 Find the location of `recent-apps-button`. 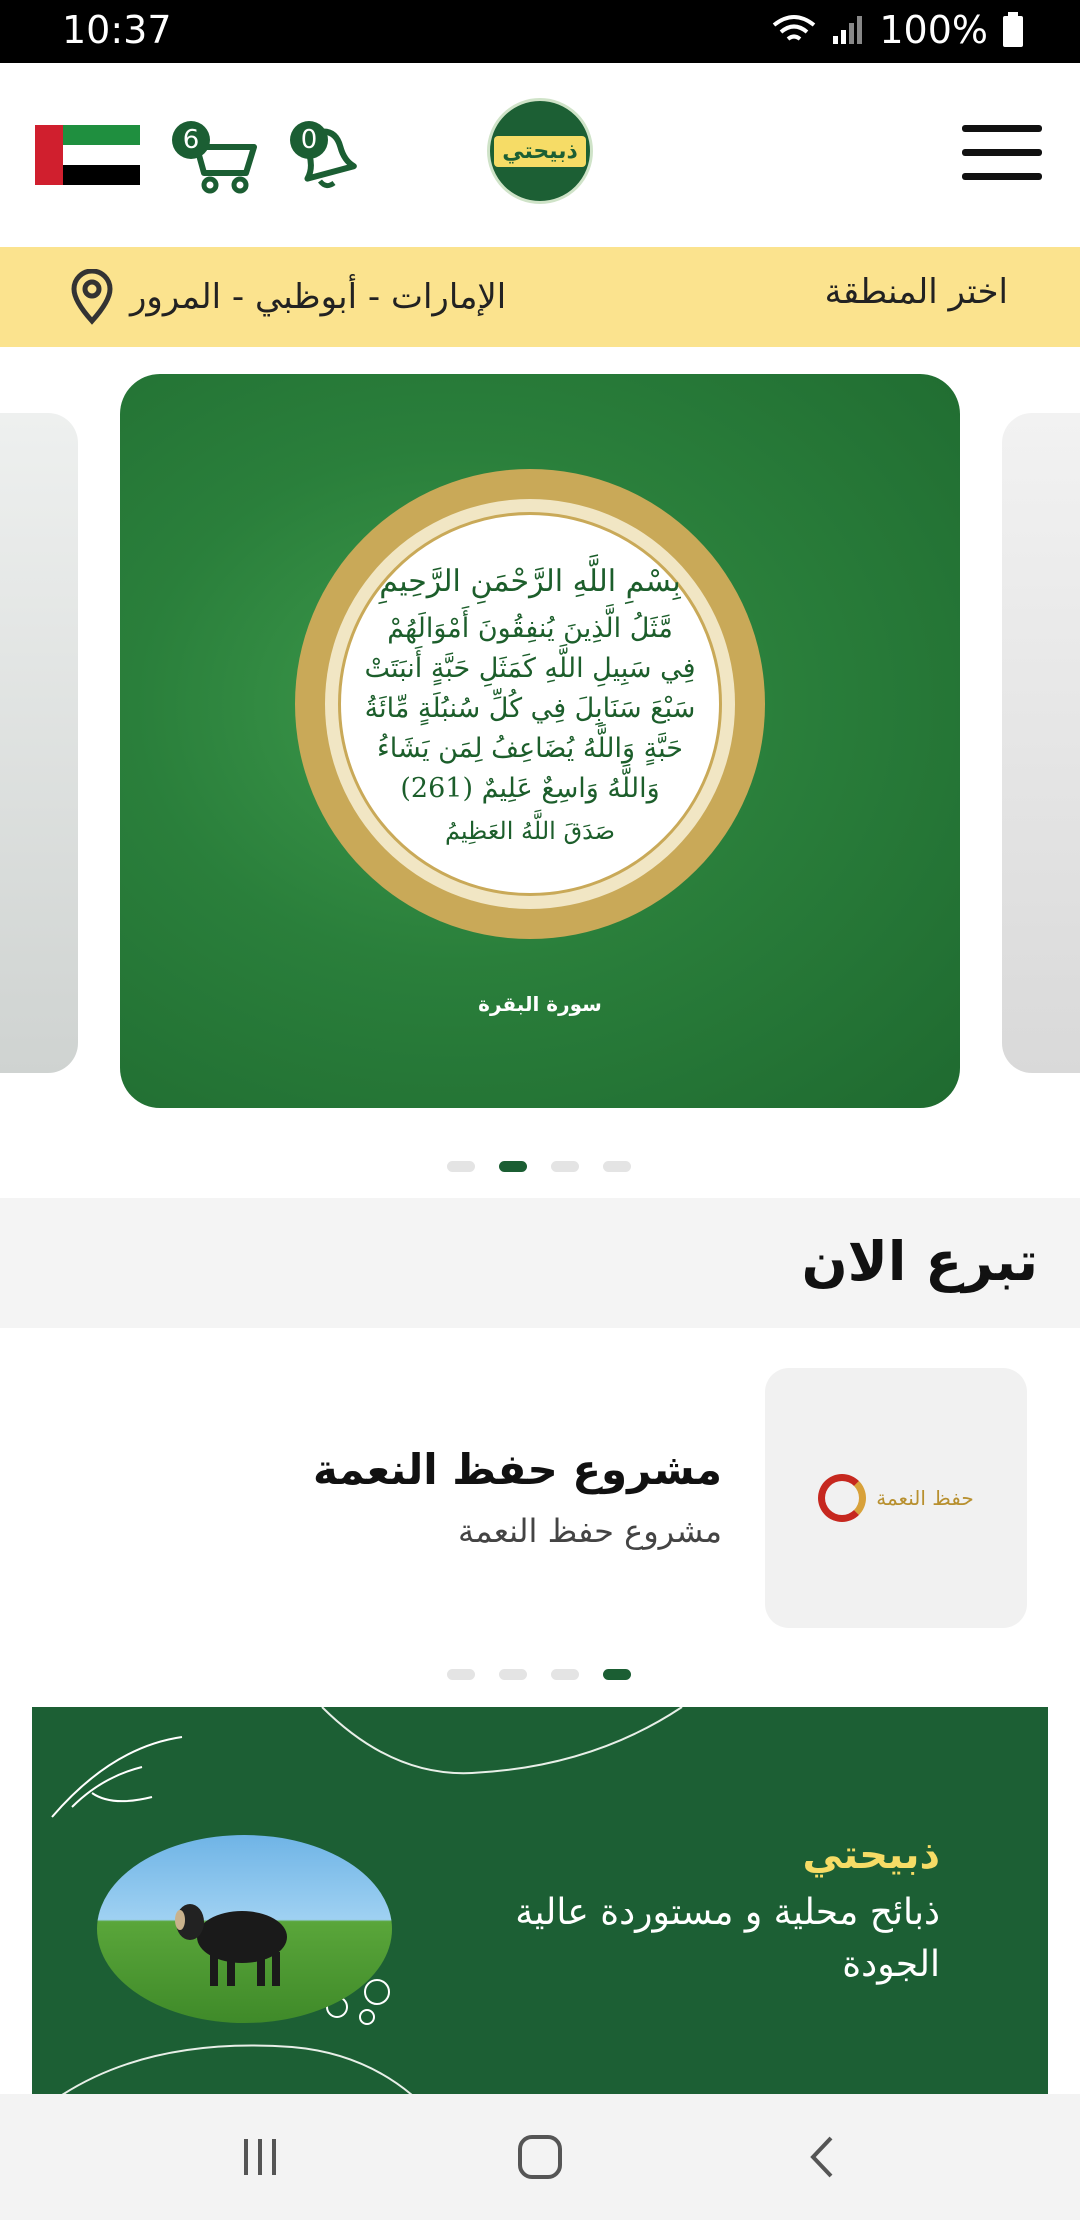

recent-apps-button is located at coordinates (260, 2157).